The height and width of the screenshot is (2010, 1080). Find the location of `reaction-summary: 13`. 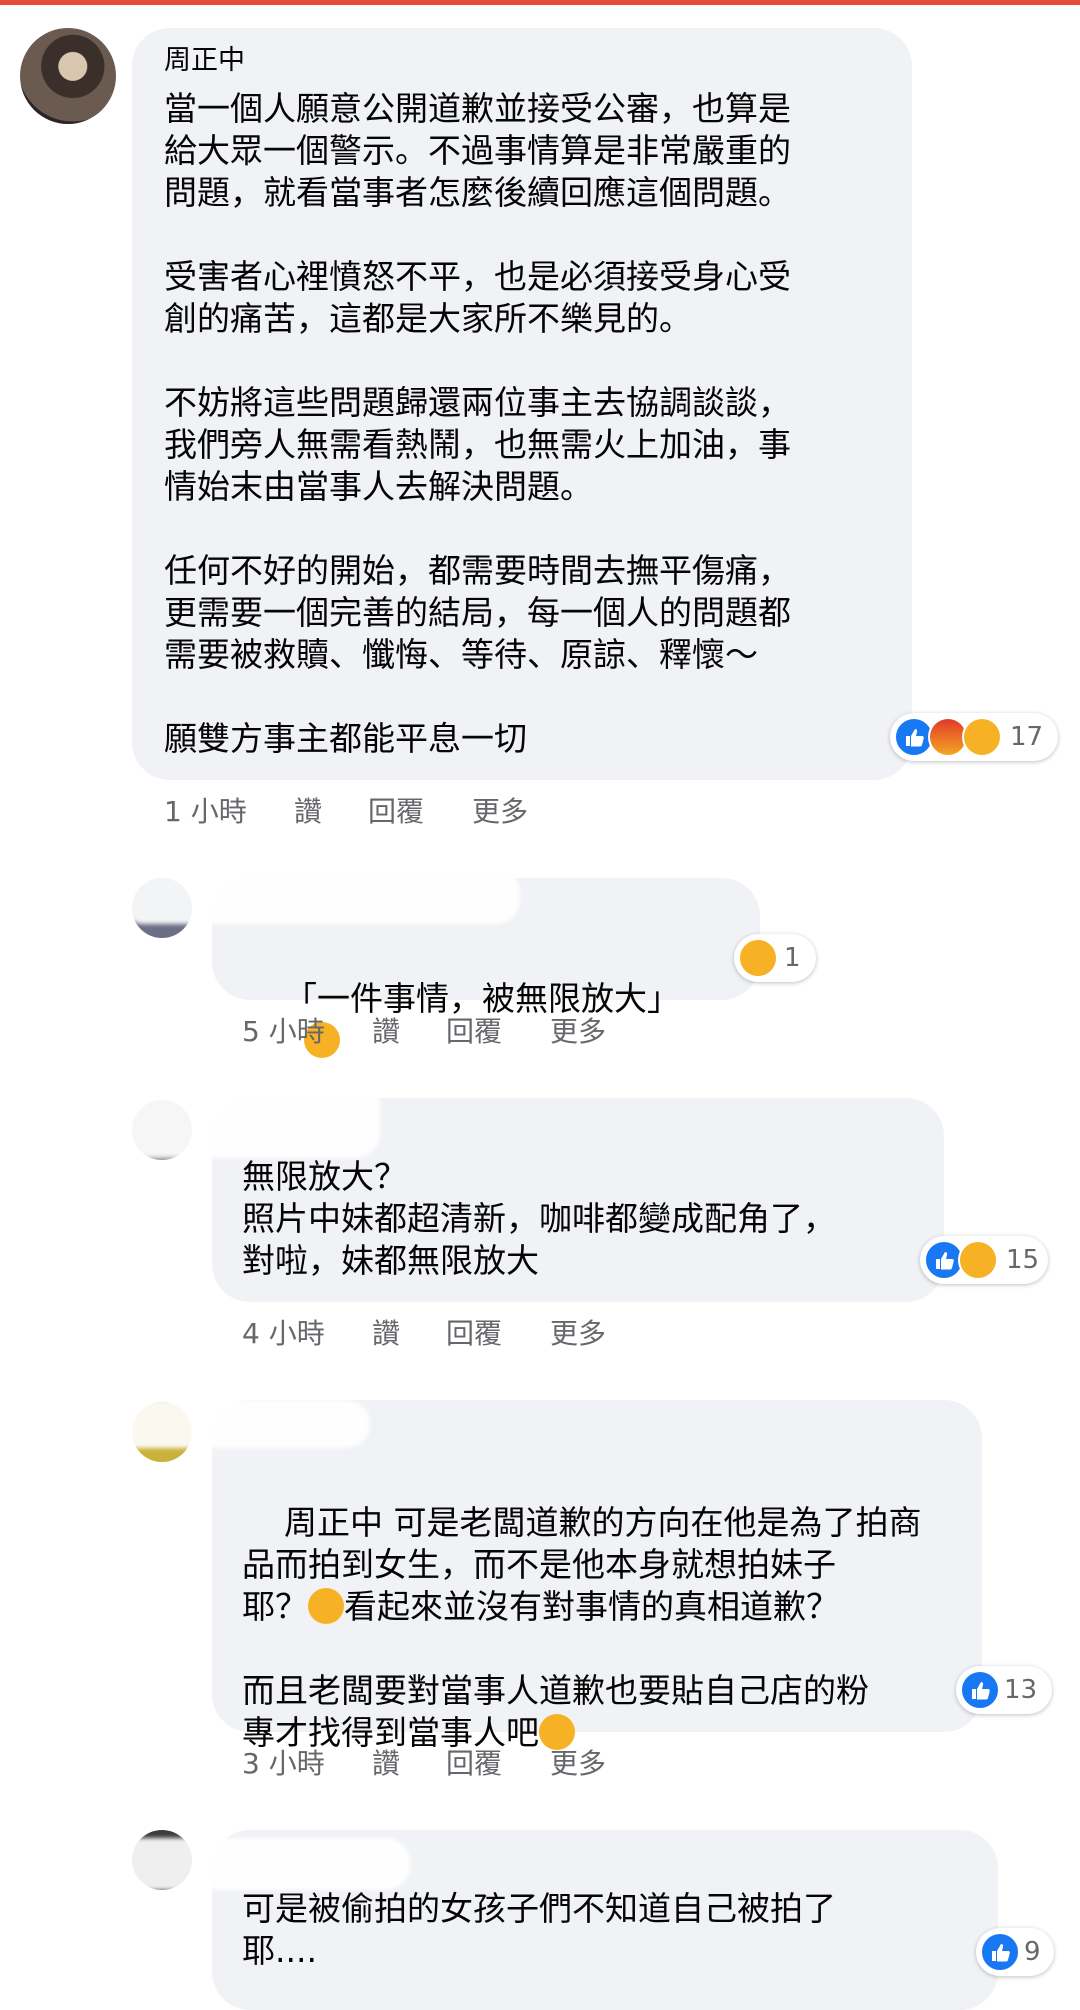

reaction-summary: 13 is located at coordinates (1004, 1690).